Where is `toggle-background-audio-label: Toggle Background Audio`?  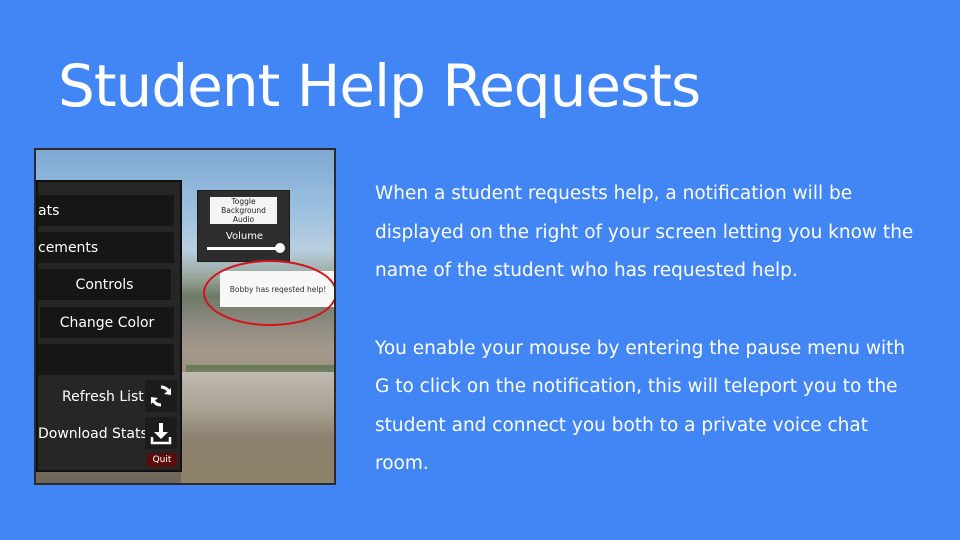 toggle-background-audio-label: Toggle Background Audio is located at coordinates (243, 210).